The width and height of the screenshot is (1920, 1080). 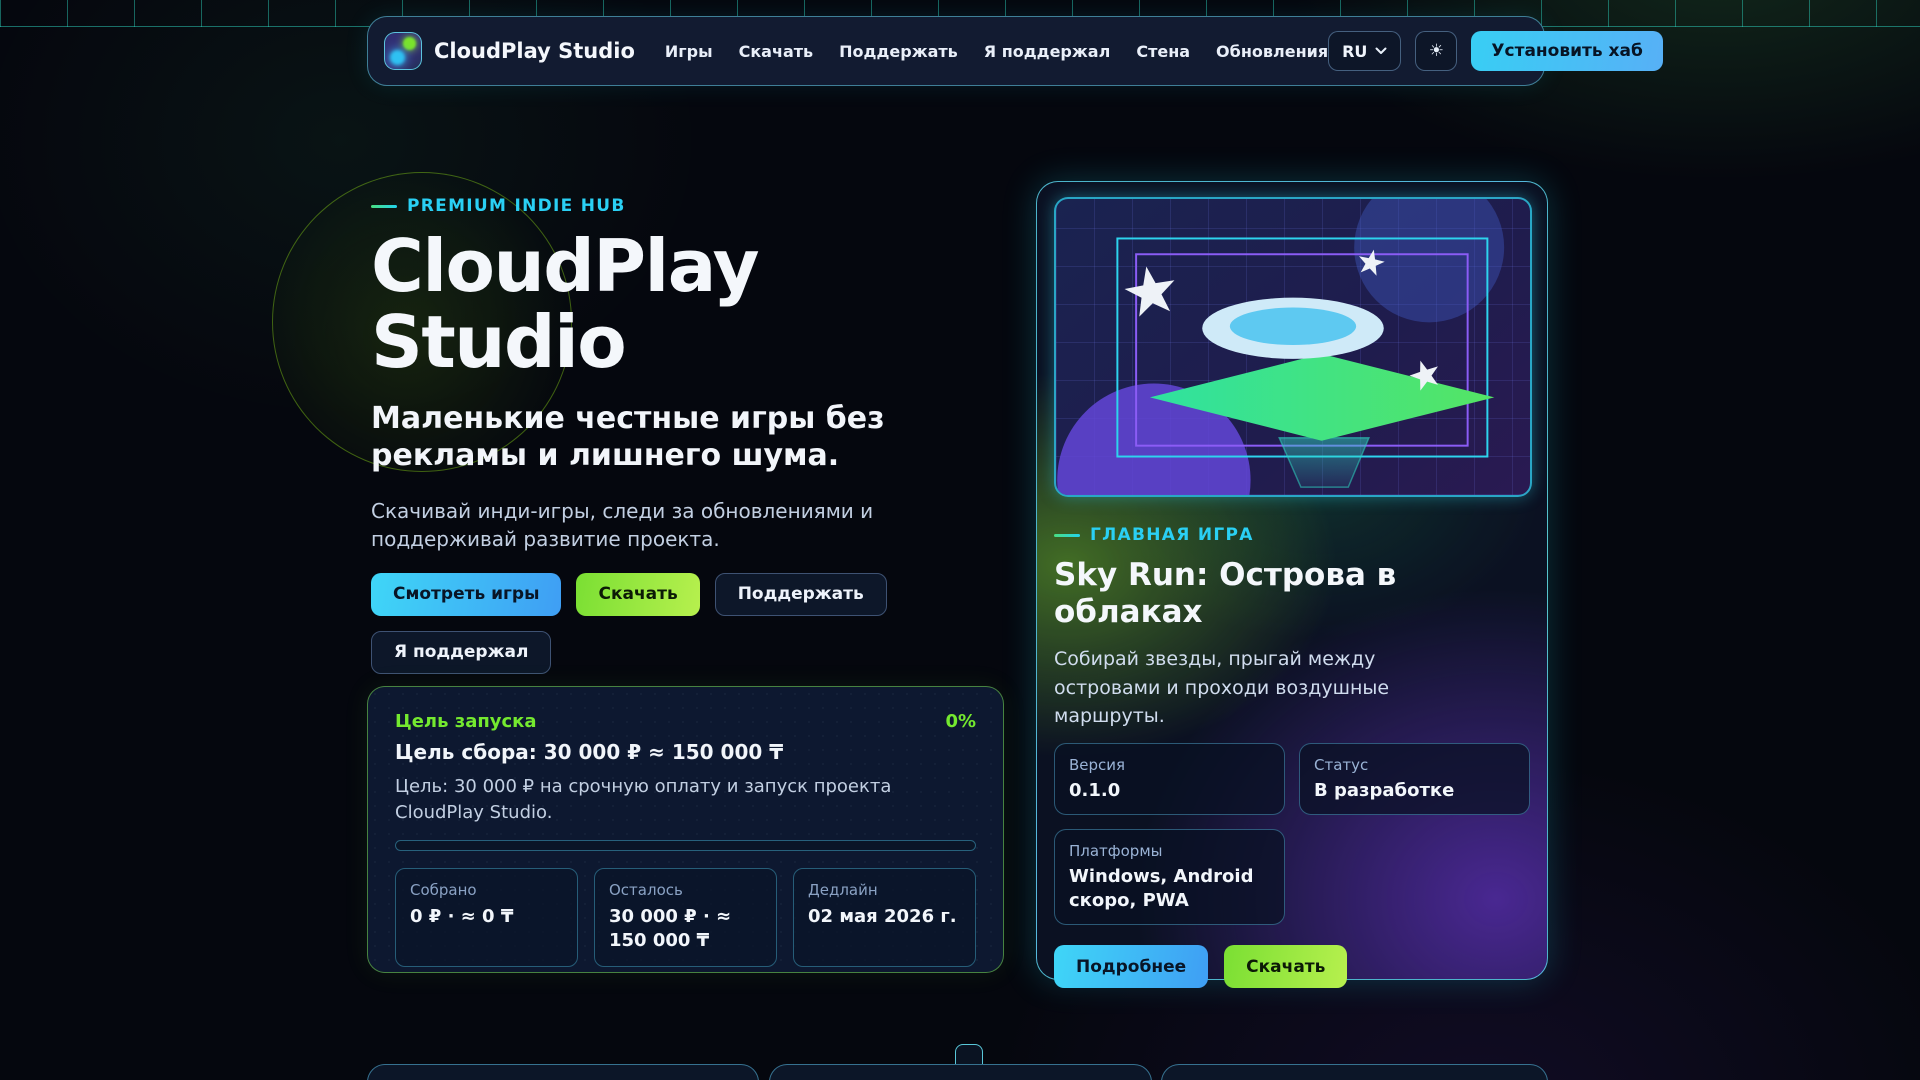 I want to click on hero-badge-label: PREMIUM INDIE HUB, so click(x=516, y=206).